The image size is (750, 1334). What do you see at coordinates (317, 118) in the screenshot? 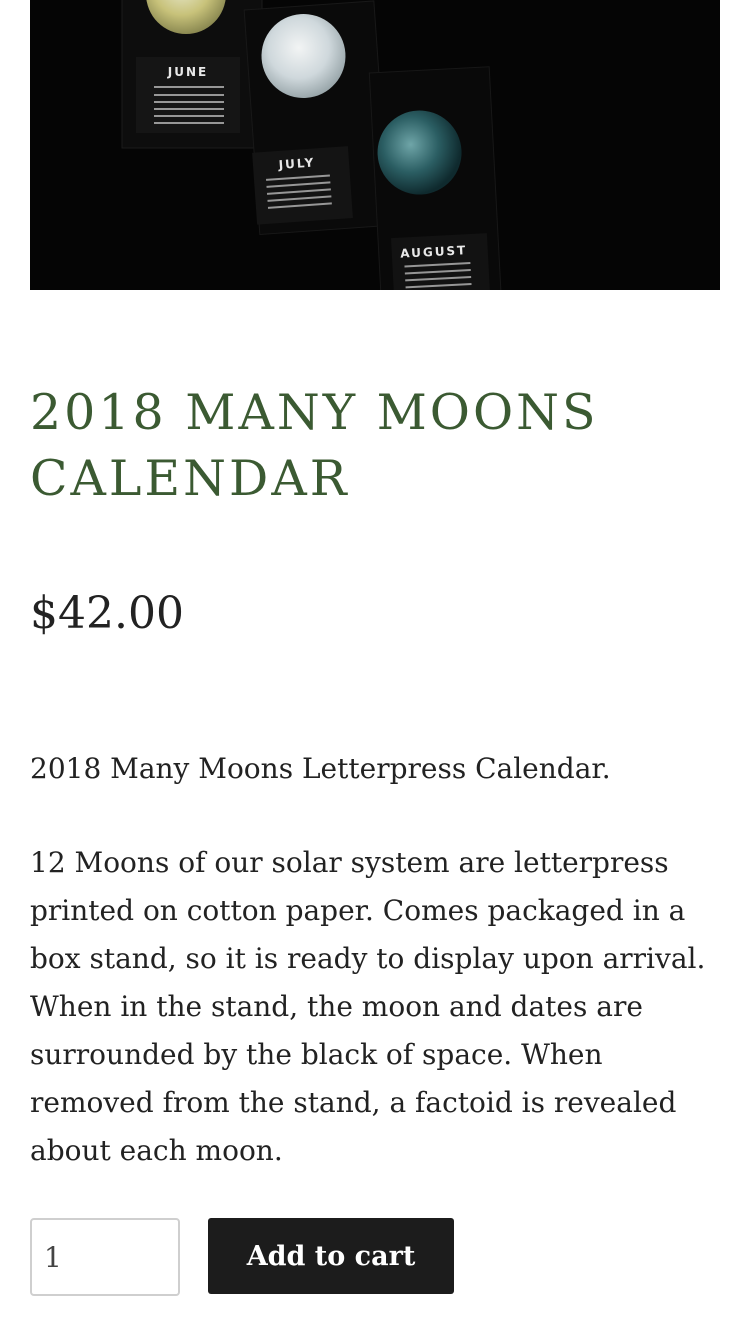
I see `calendar-card-july: JULY` at bounding box center [317, 118].